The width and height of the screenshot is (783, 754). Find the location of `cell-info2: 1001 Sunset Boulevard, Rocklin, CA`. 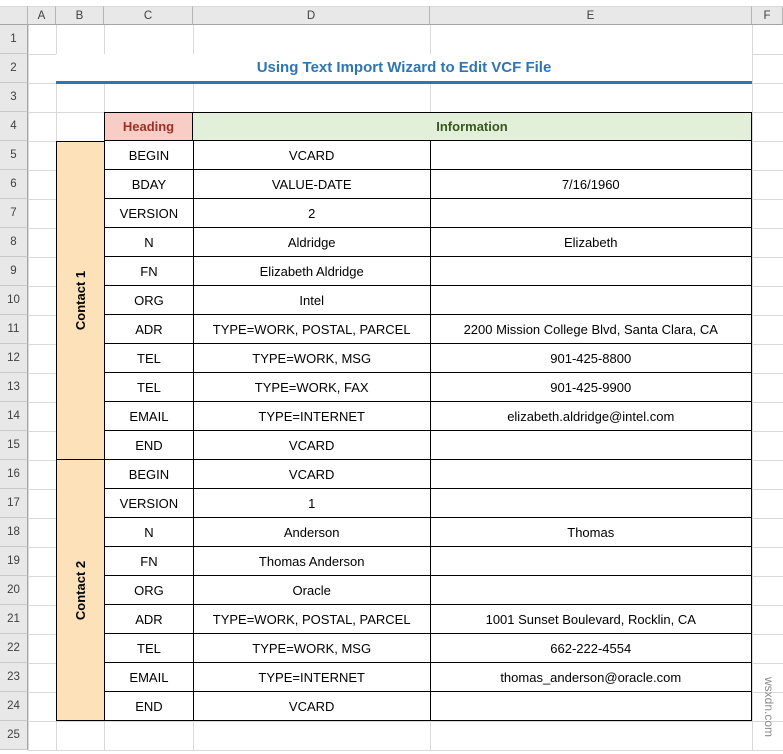

cell-info2: 1001 Sunset Boulevard, Rocklin, CA is located at coordinates (591, 619).